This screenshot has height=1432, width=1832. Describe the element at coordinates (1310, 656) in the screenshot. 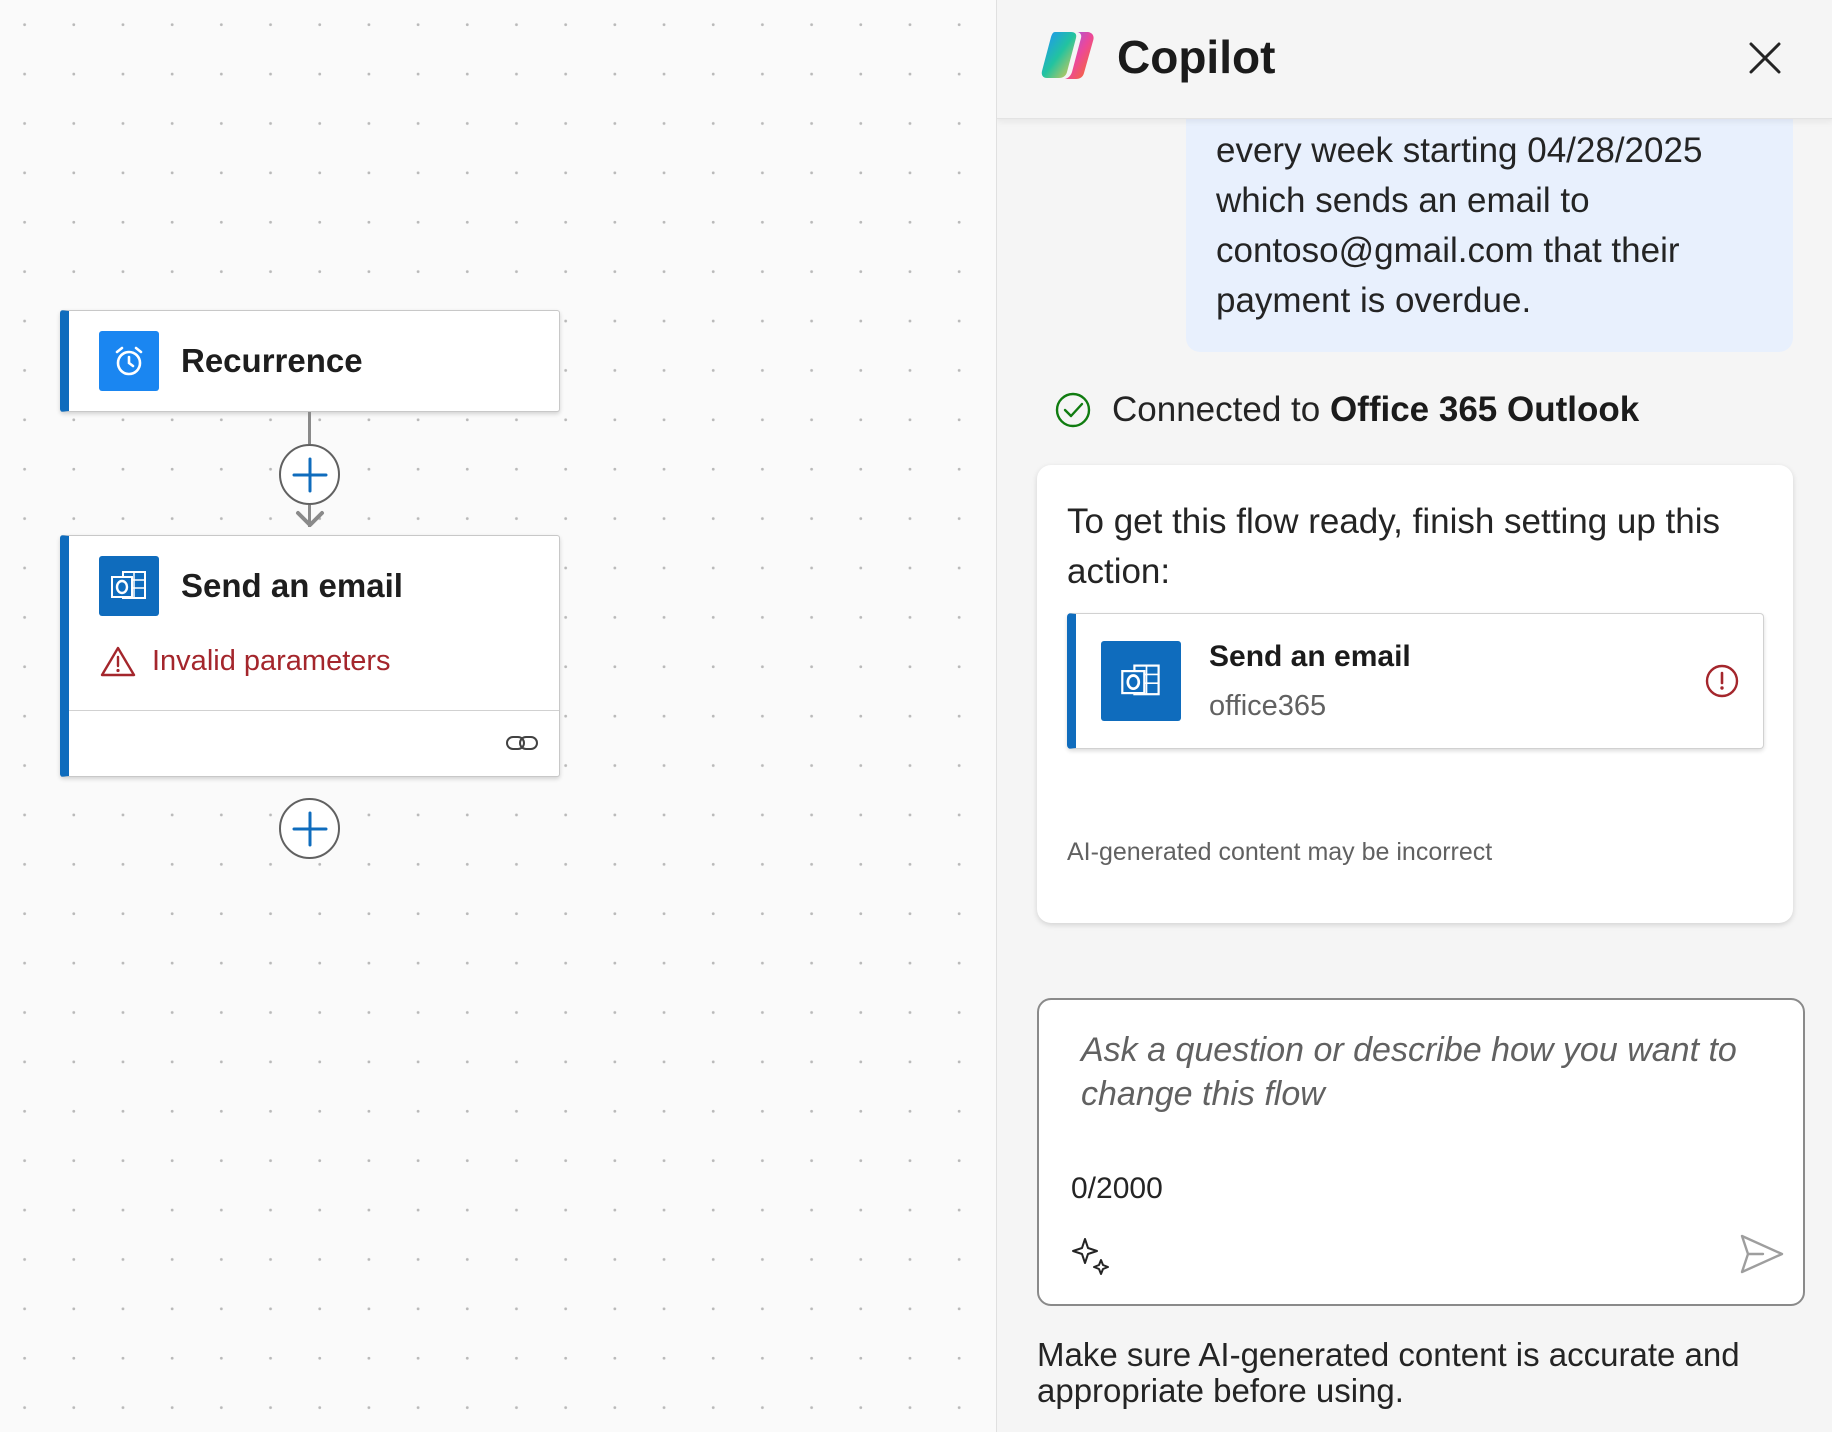

I see `action-title: Send an email` at that location.